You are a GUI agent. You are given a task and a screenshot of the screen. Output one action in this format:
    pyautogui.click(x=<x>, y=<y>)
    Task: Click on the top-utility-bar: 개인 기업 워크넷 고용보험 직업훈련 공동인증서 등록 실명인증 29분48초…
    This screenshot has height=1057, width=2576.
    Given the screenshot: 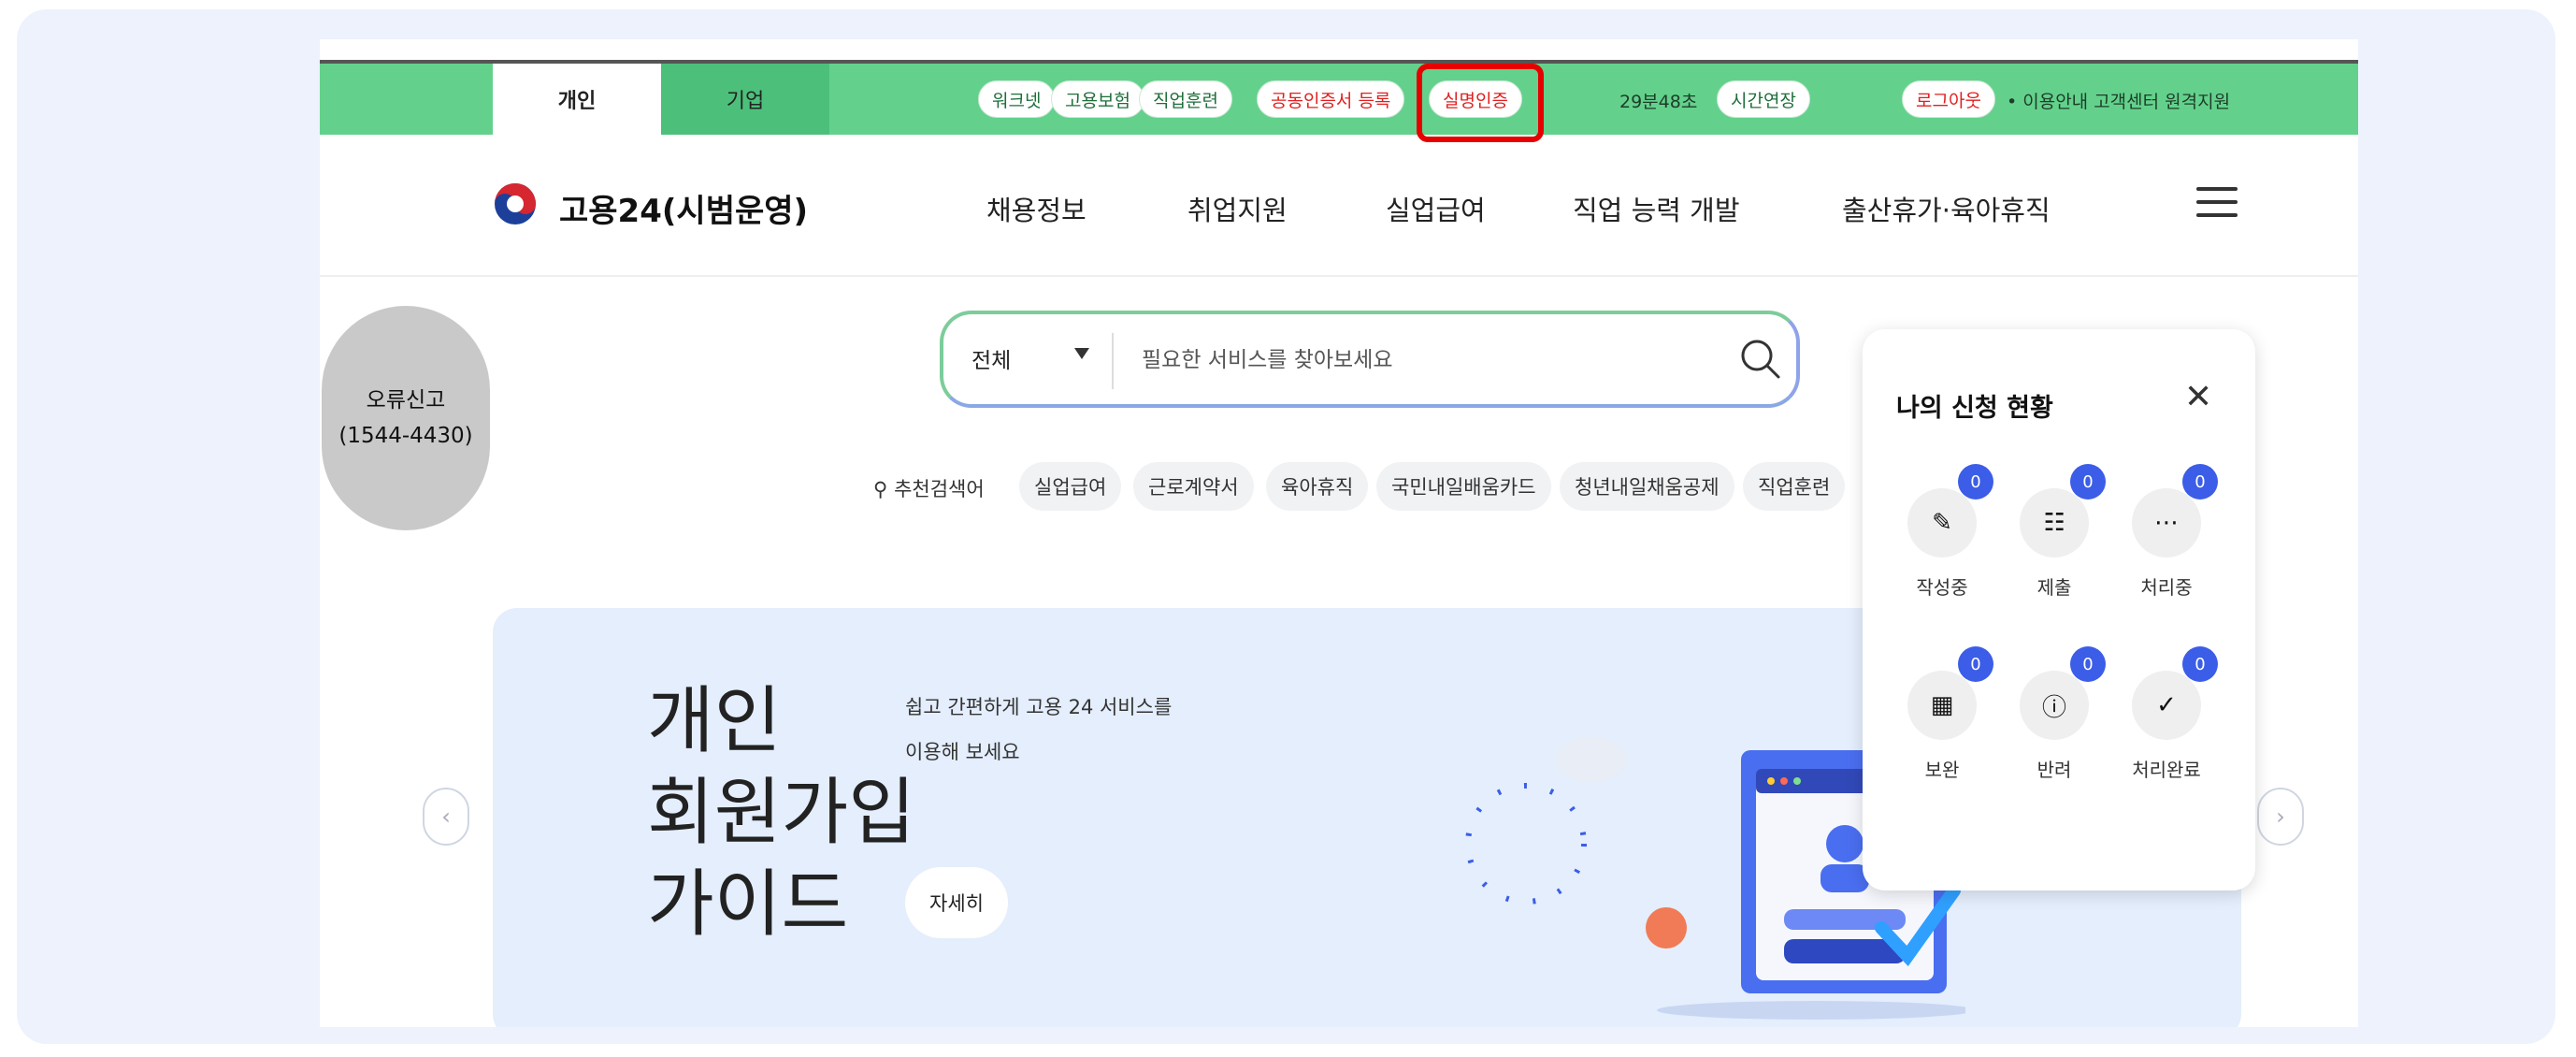 What is the action you would take?
    pyautogui.click(x=1339, y=101)
    